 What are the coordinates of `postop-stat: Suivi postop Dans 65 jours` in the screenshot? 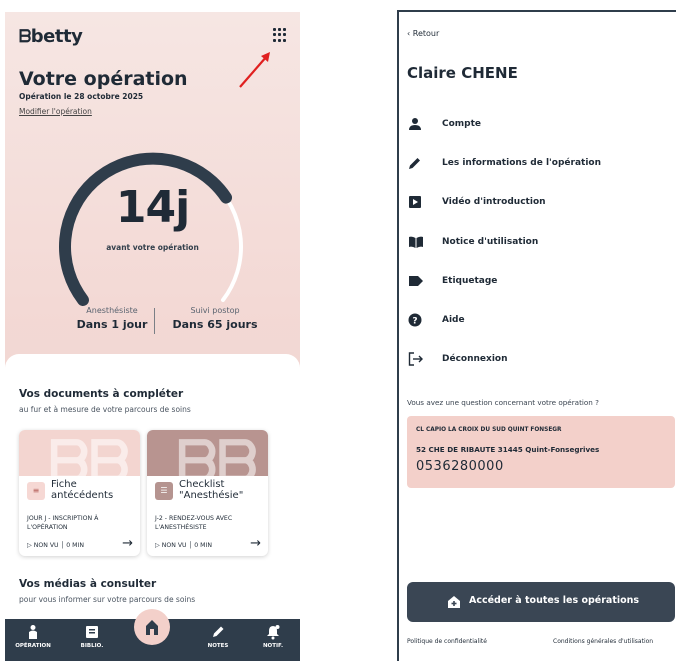 It's located at (215, 318).